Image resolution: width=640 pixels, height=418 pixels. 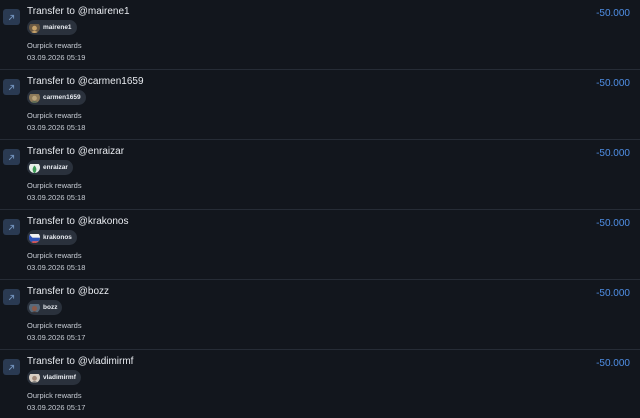 I want to click on transaction-title: Transfer to @enraizar, so click(x=76, y=151).